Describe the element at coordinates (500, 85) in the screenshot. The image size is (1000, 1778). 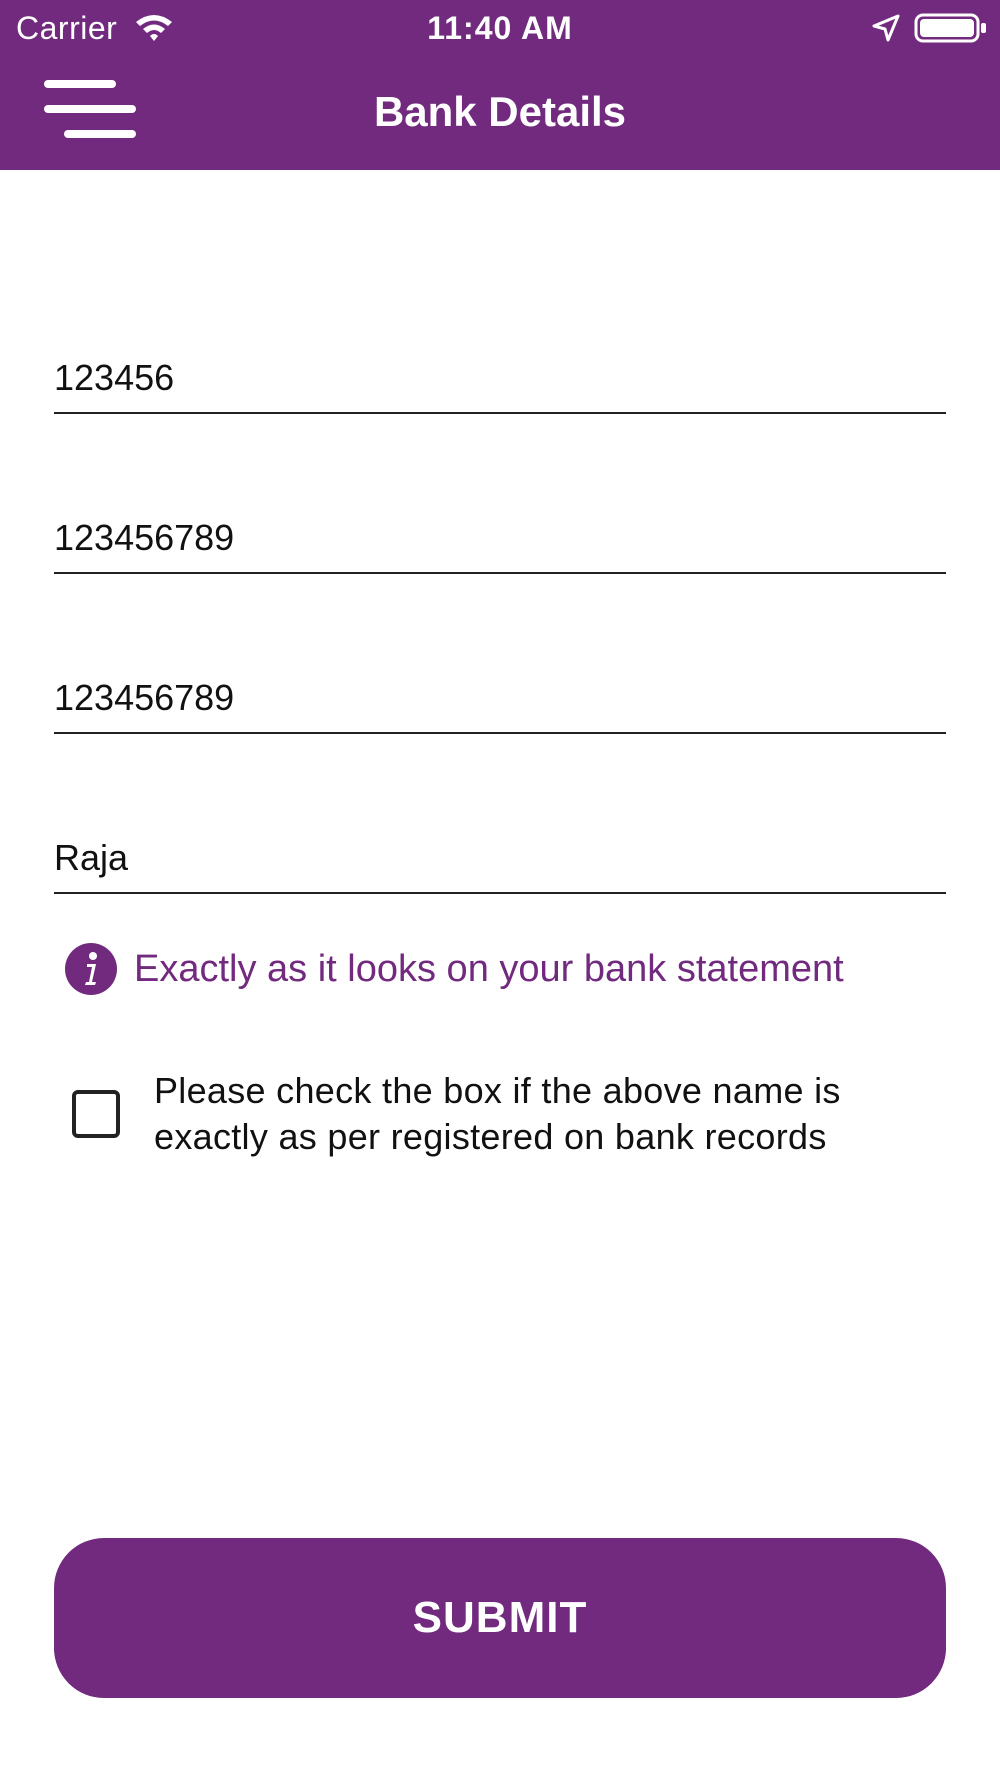
I see `app-header: Carrier 11:40 AM Bank Details` at that location.